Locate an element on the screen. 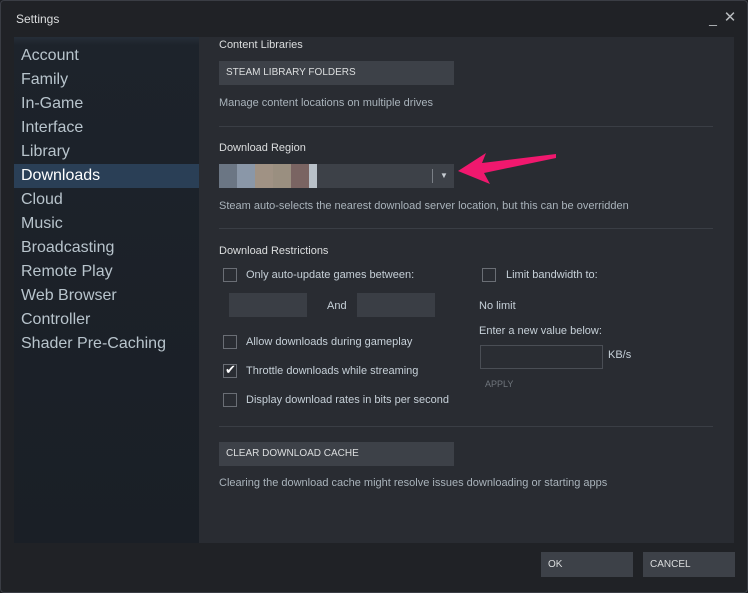 This screenshot has height=593, width=748. limit-bandwidth-label: Limit bandwidth to: is located at coordinates (552, 275).